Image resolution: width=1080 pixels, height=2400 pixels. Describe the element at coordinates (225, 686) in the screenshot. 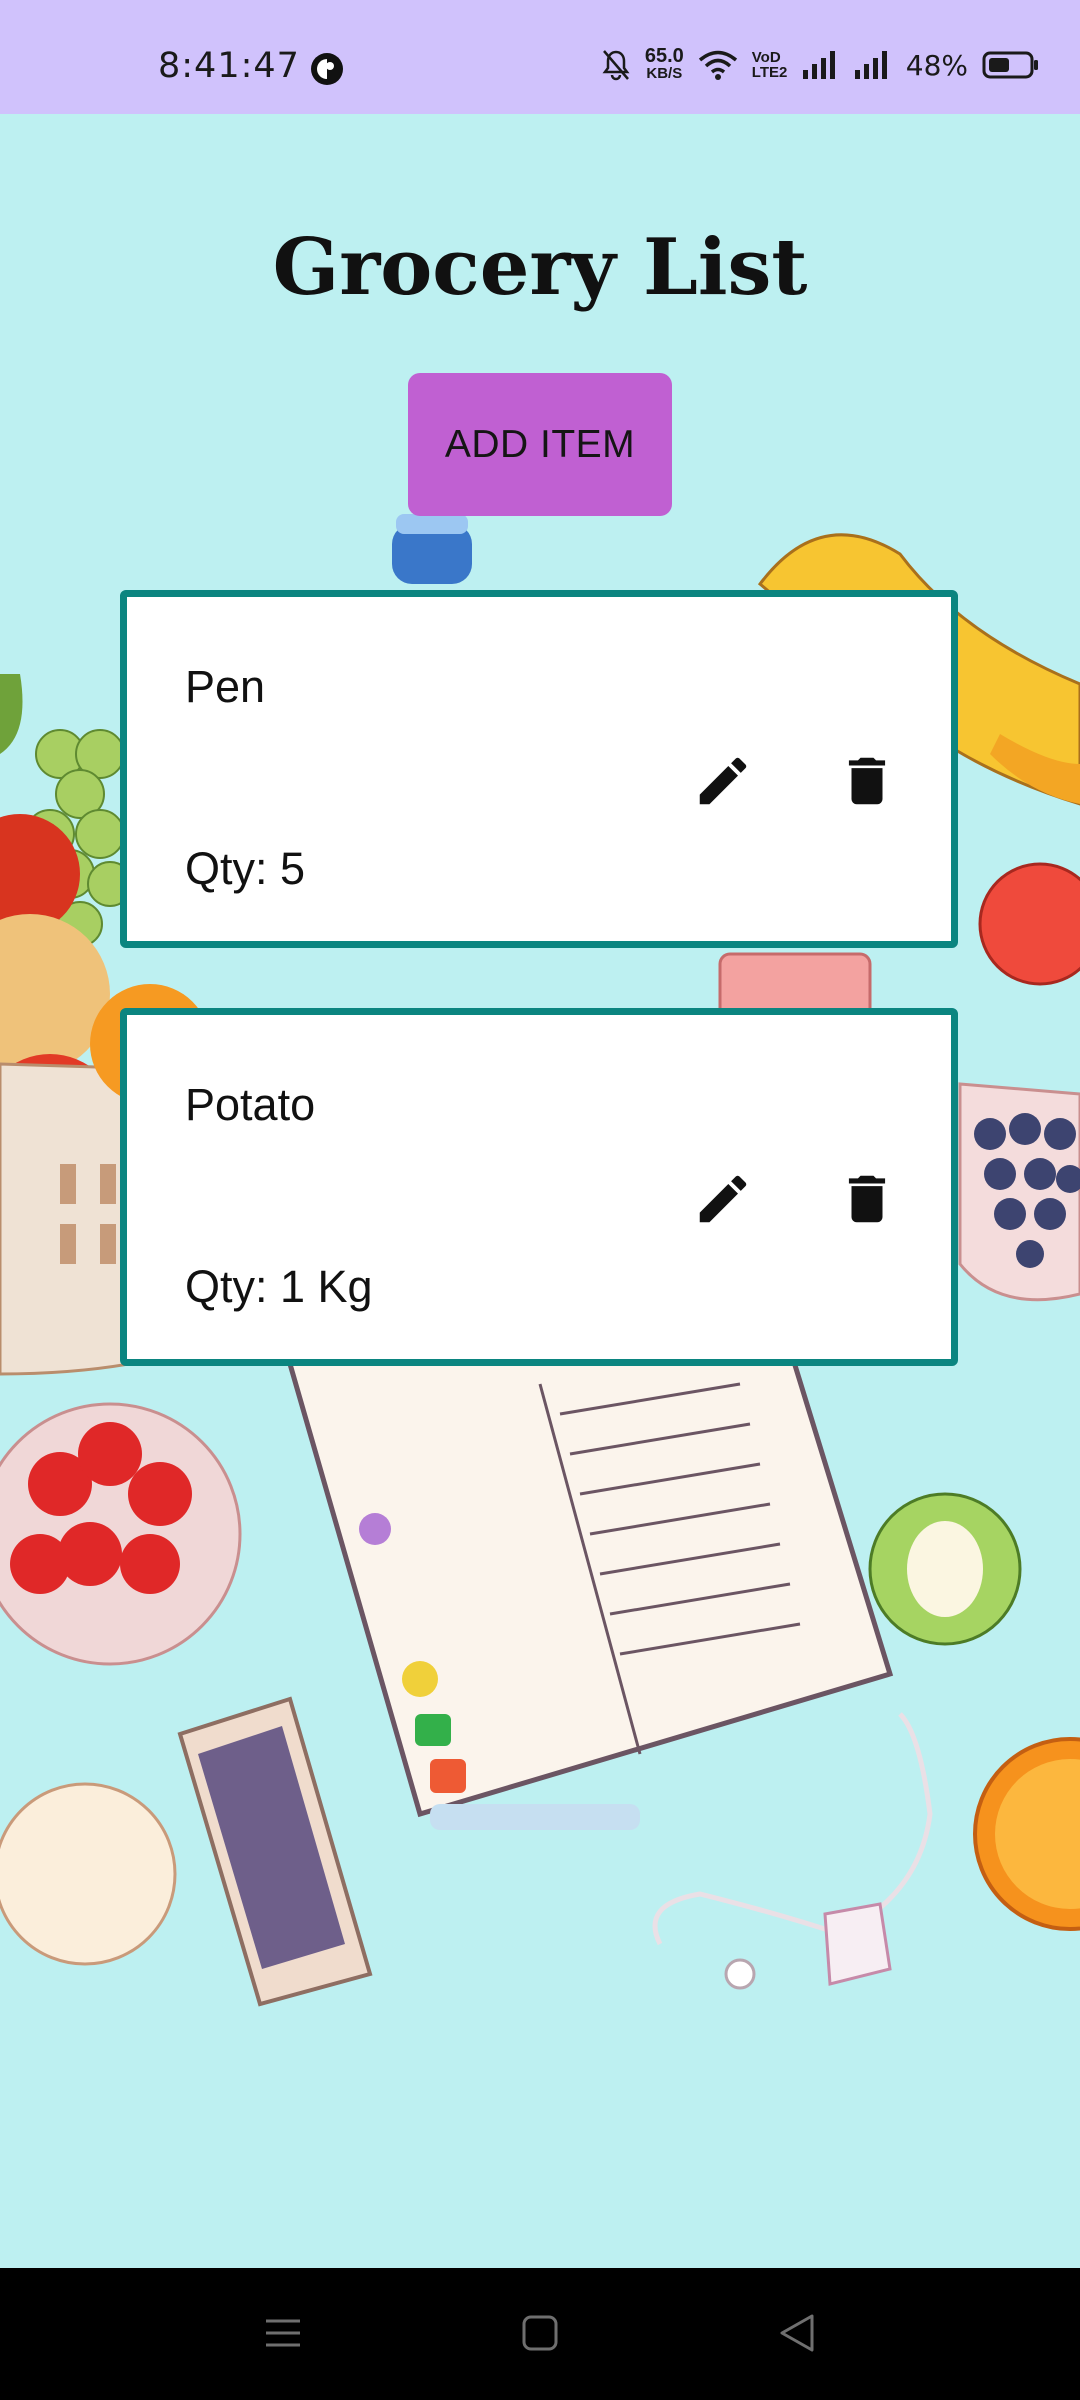

I see `item-name: Pen` at that location.